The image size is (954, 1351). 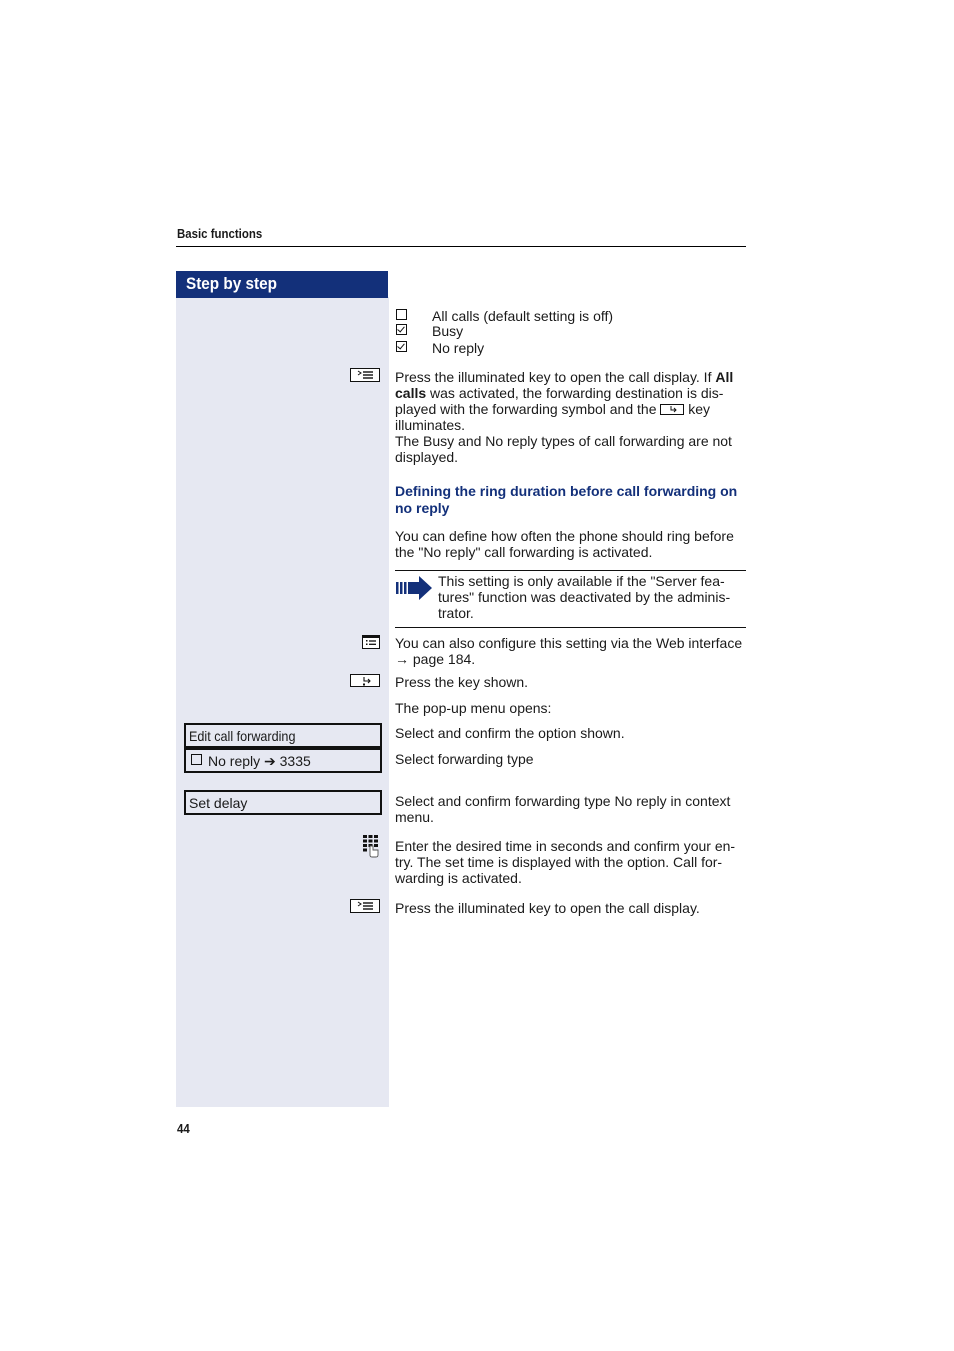 I want to click on page-reference-link: → page 184., so click(x=568, y=659).